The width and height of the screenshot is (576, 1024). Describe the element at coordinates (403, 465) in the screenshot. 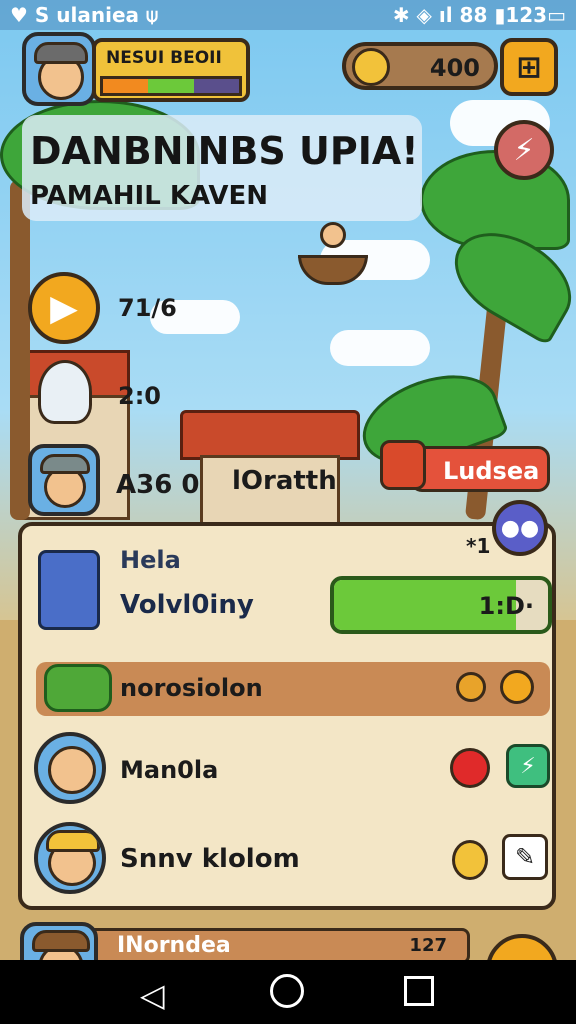

I see `shopkeeper-icon` at that location.